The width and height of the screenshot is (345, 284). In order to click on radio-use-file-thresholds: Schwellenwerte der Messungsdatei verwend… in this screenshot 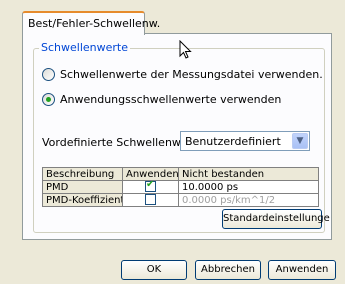, I will do `click(182, 74)`.